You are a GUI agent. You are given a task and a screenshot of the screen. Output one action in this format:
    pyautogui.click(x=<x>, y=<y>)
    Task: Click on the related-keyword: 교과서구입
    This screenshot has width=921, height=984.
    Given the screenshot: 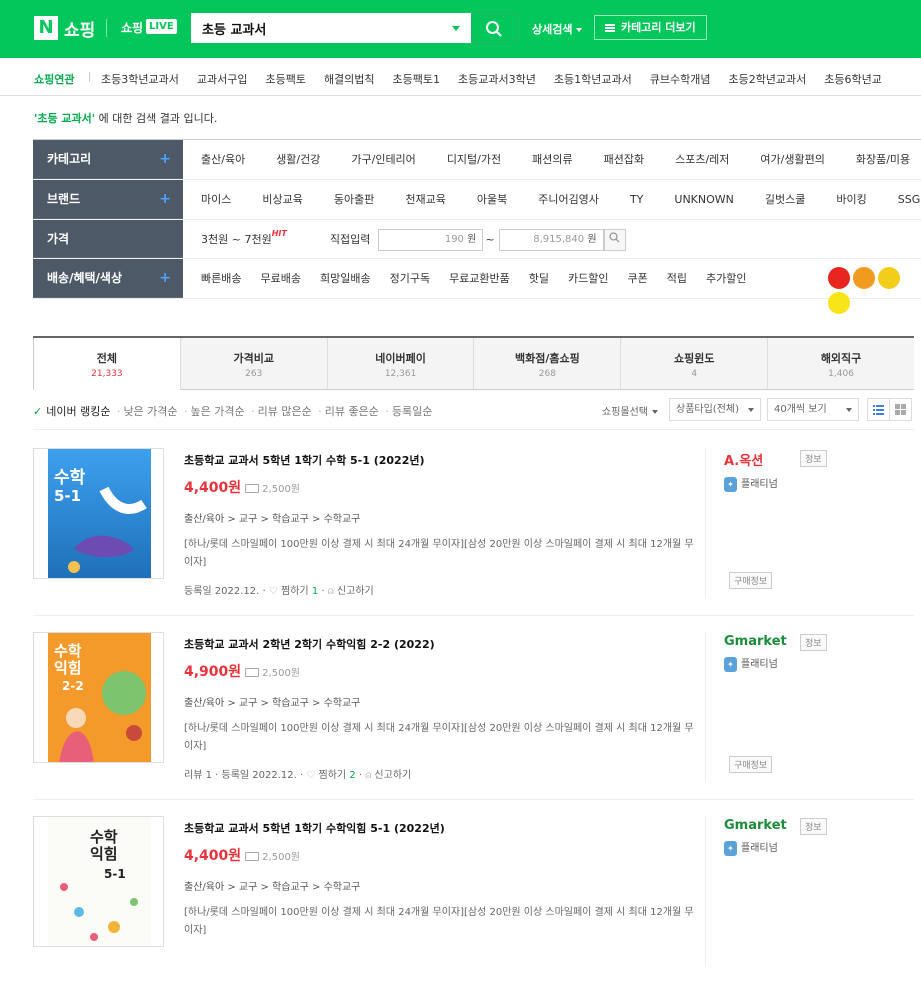 What is the action you would take?
    pyautogui.click(x=222, y=79)
    